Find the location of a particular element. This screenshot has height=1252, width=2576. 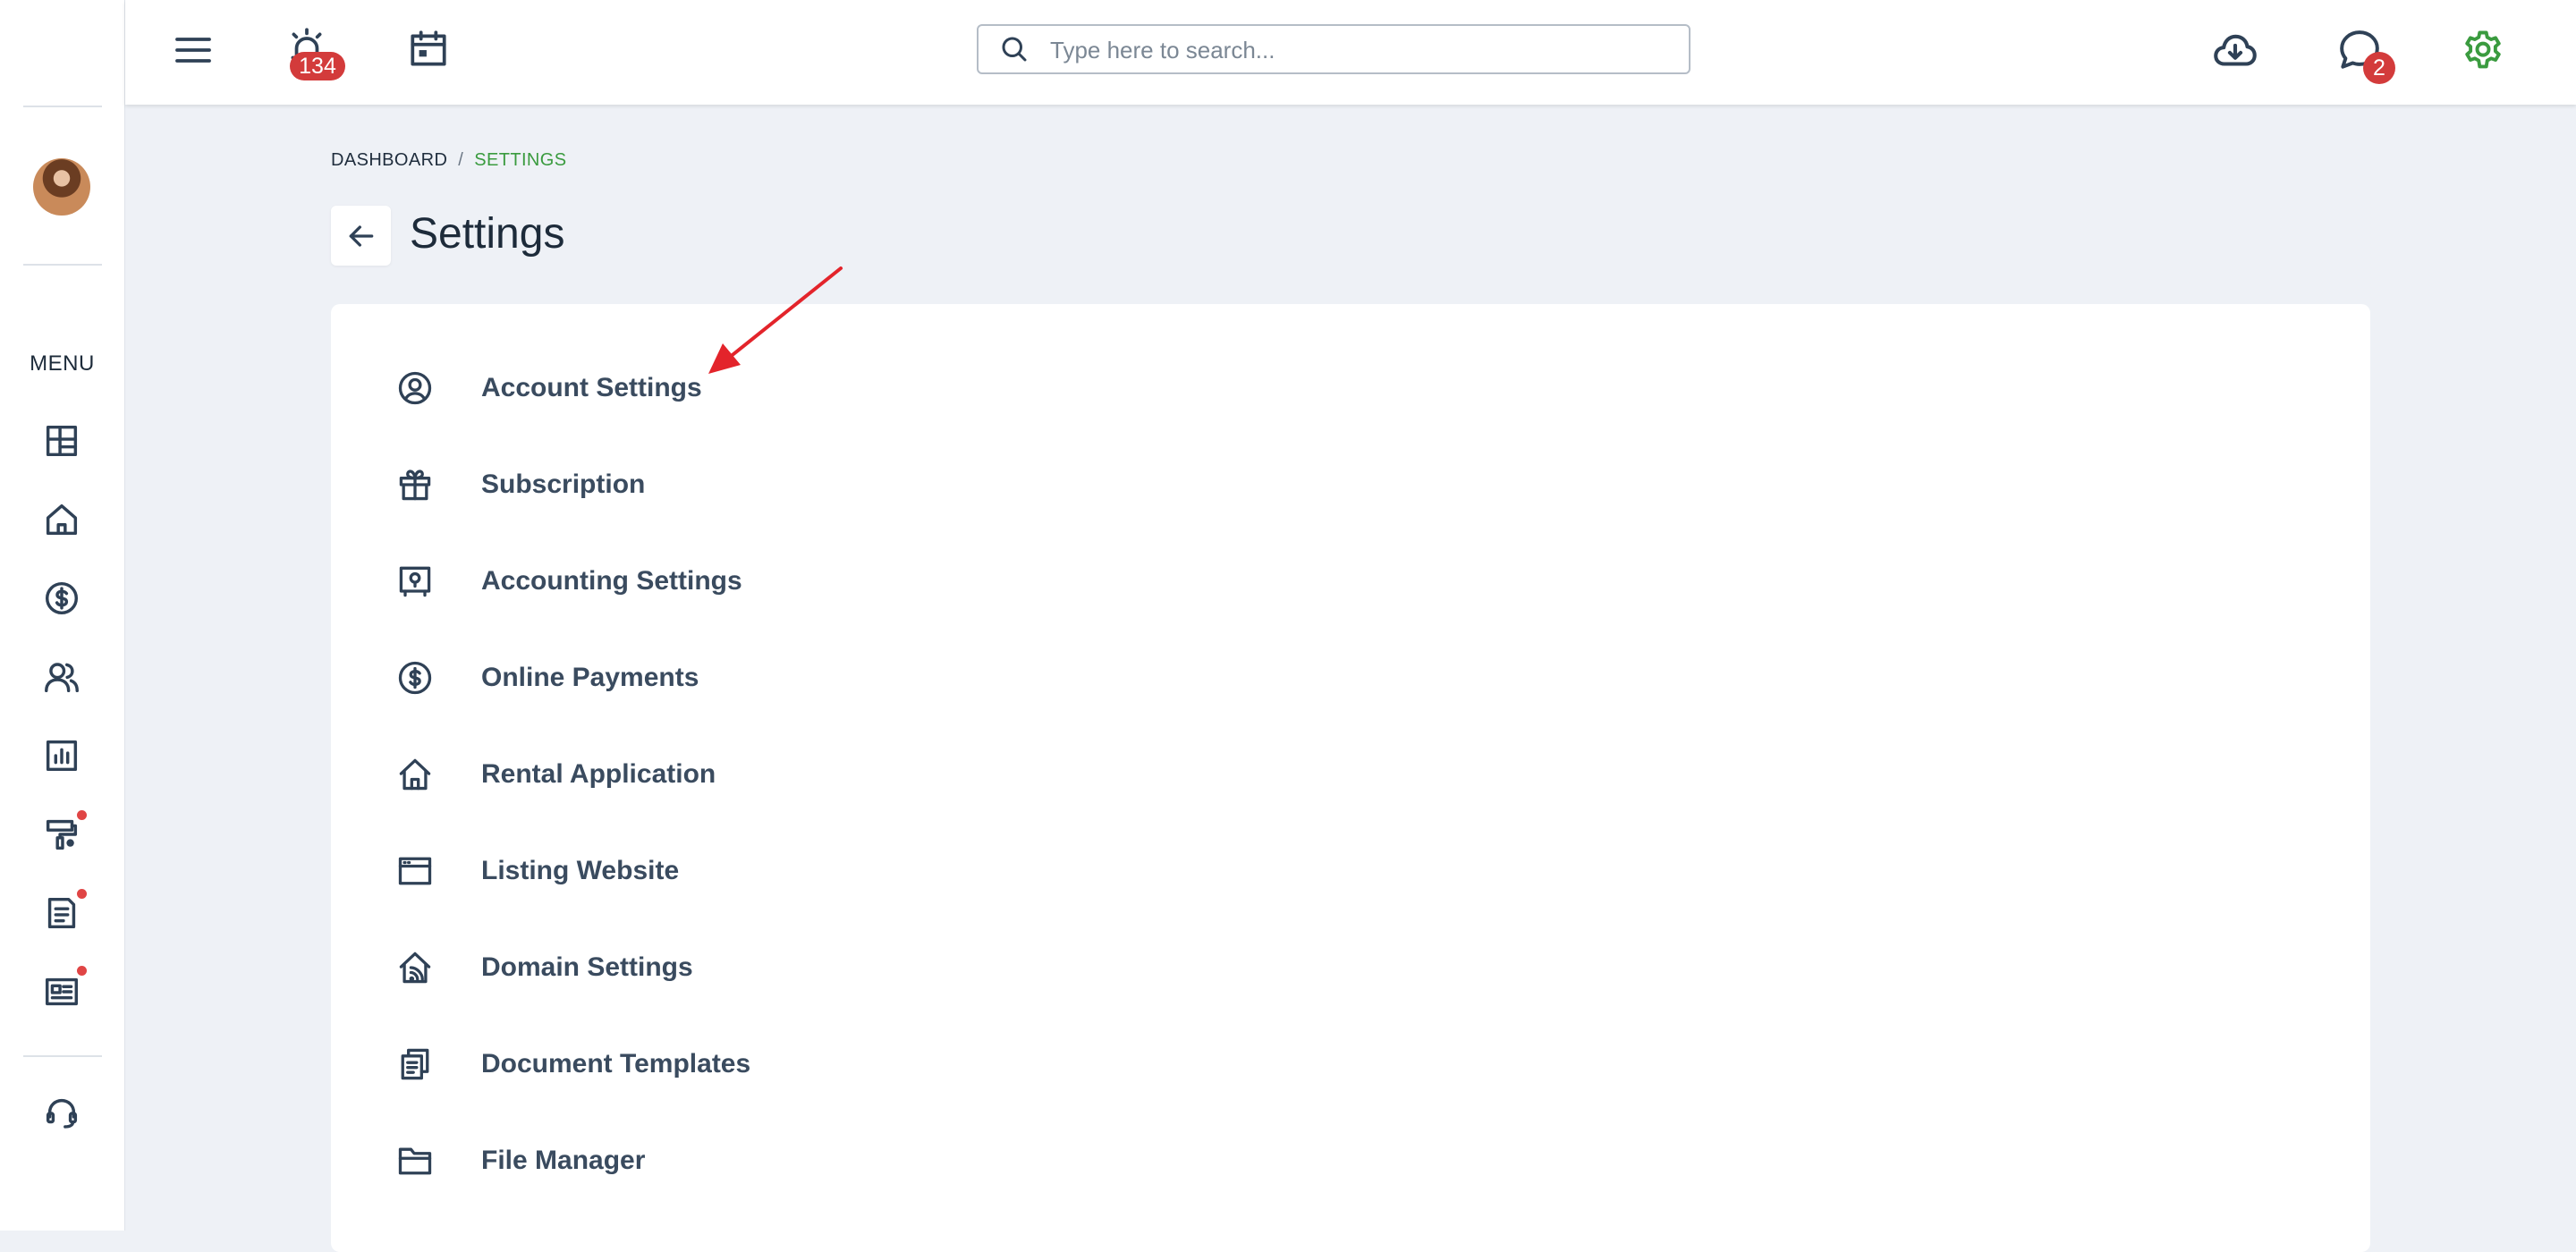

sidebar-item-maintenance is located at coordinates (61, 834).